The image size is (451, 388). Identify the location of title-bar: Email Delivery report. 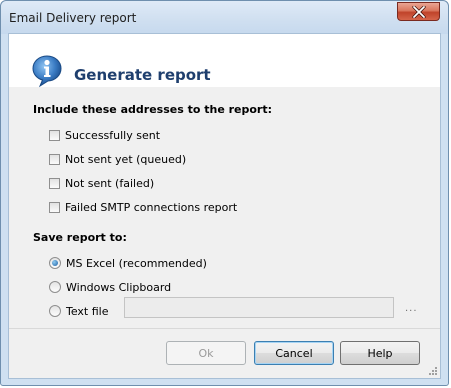
(224, 17).